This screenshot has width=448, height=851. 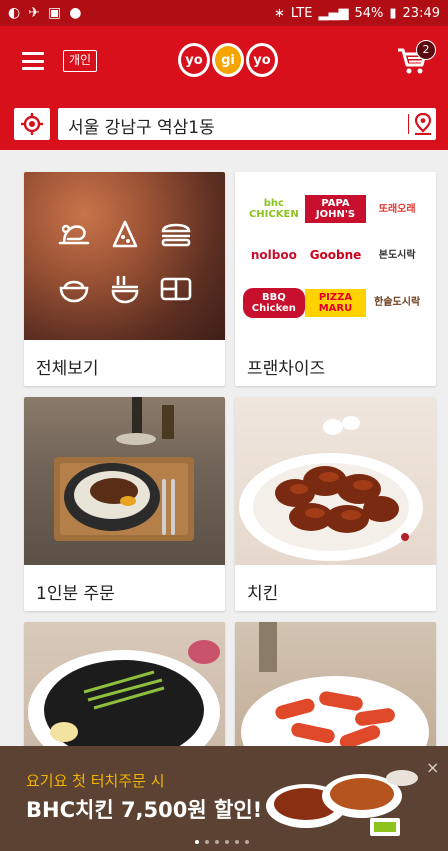 I want to click on account-type-badge: 개인, so click(x=80, y=61).